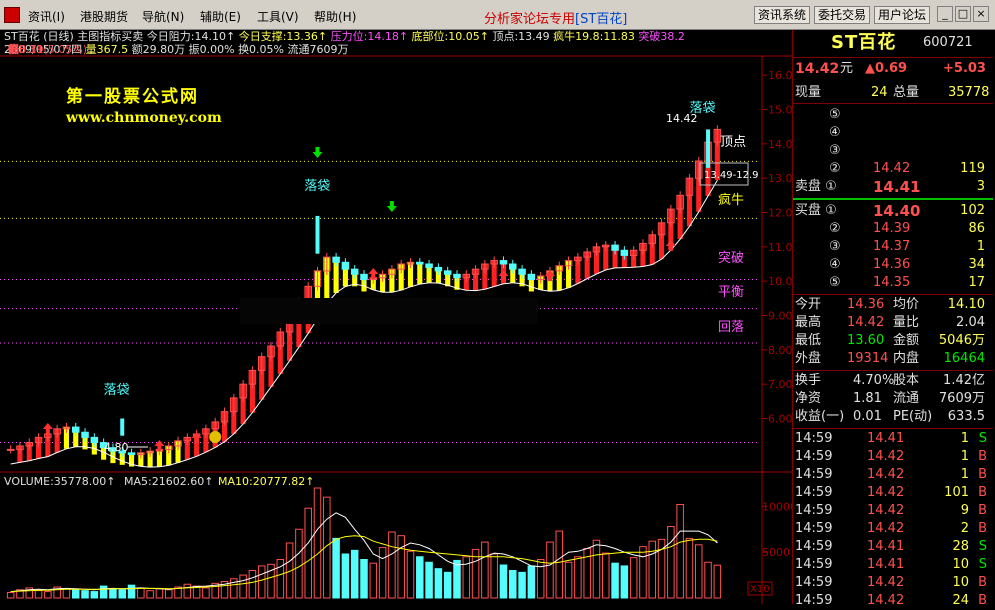  What do you see at coordinates (776, 552) in the screenshot?
I see `volume-tick-label: 5000` at bounding box center [776, 552].